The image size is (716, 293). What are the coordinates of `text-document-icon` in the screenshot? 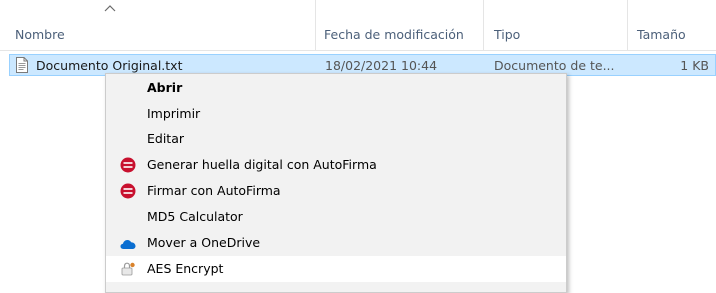 It's located at (22, 65).